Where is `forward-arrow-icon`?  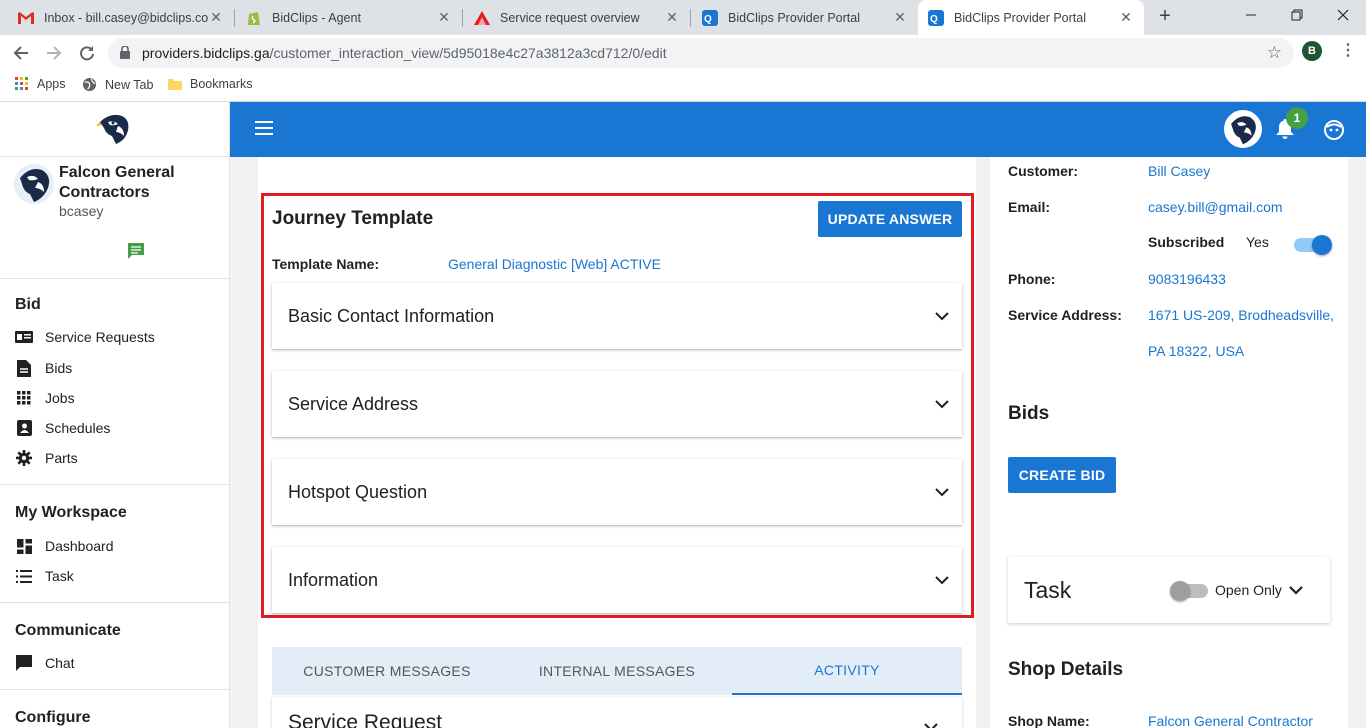
forward-arrow-icon is located at coordinates (54, 53).